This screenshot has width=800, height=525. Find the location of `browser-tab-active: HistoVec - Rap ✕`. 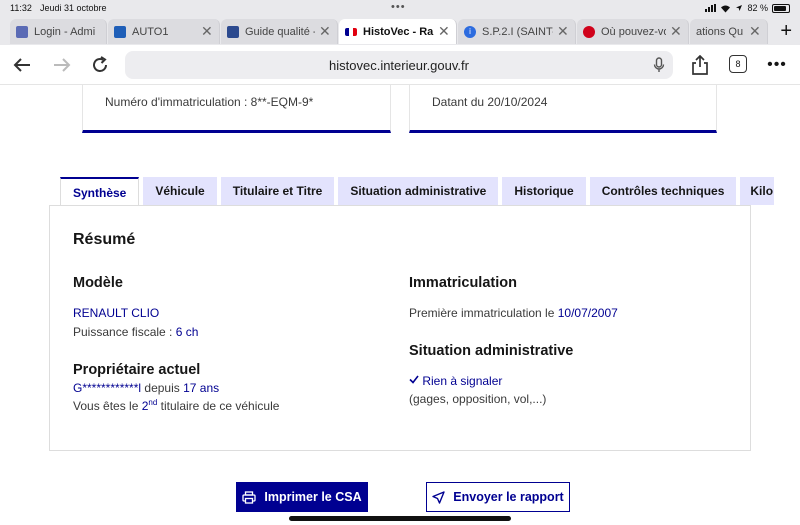

browser-tab-active: HistoVec - Rap ✕ is located at coordinates (398, 31).